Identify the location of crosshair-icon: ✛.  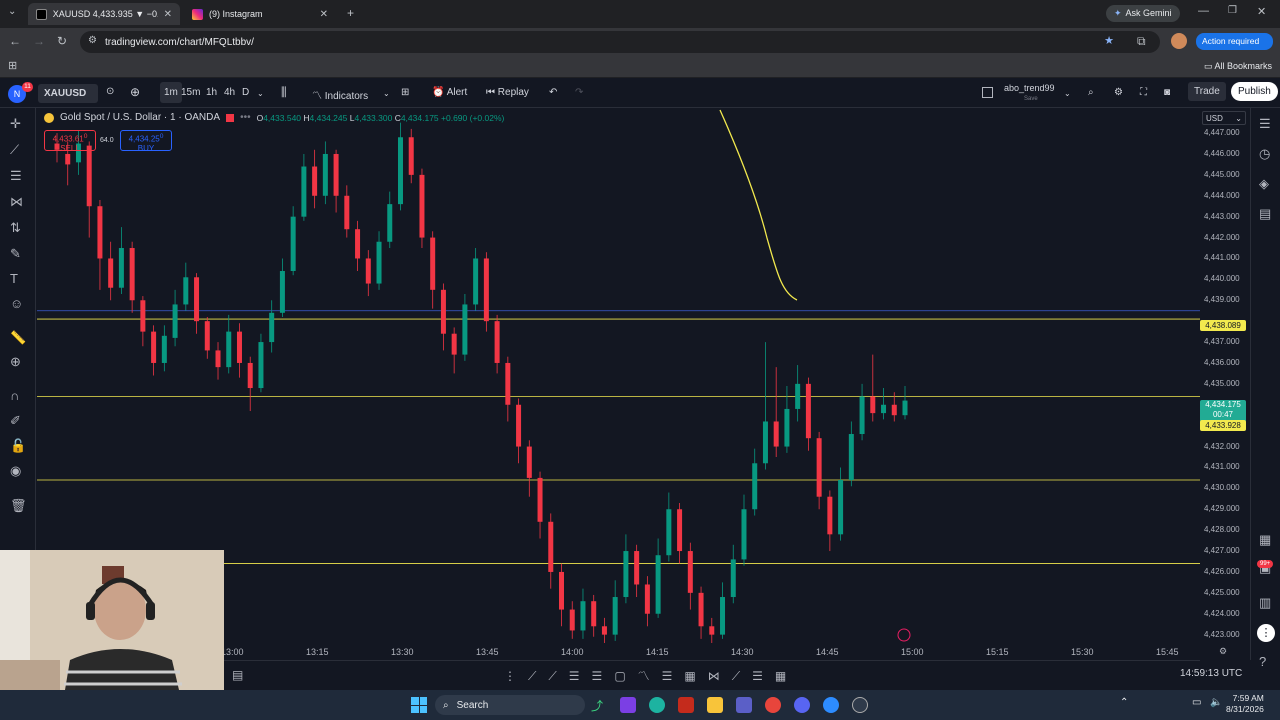
(15, 124).